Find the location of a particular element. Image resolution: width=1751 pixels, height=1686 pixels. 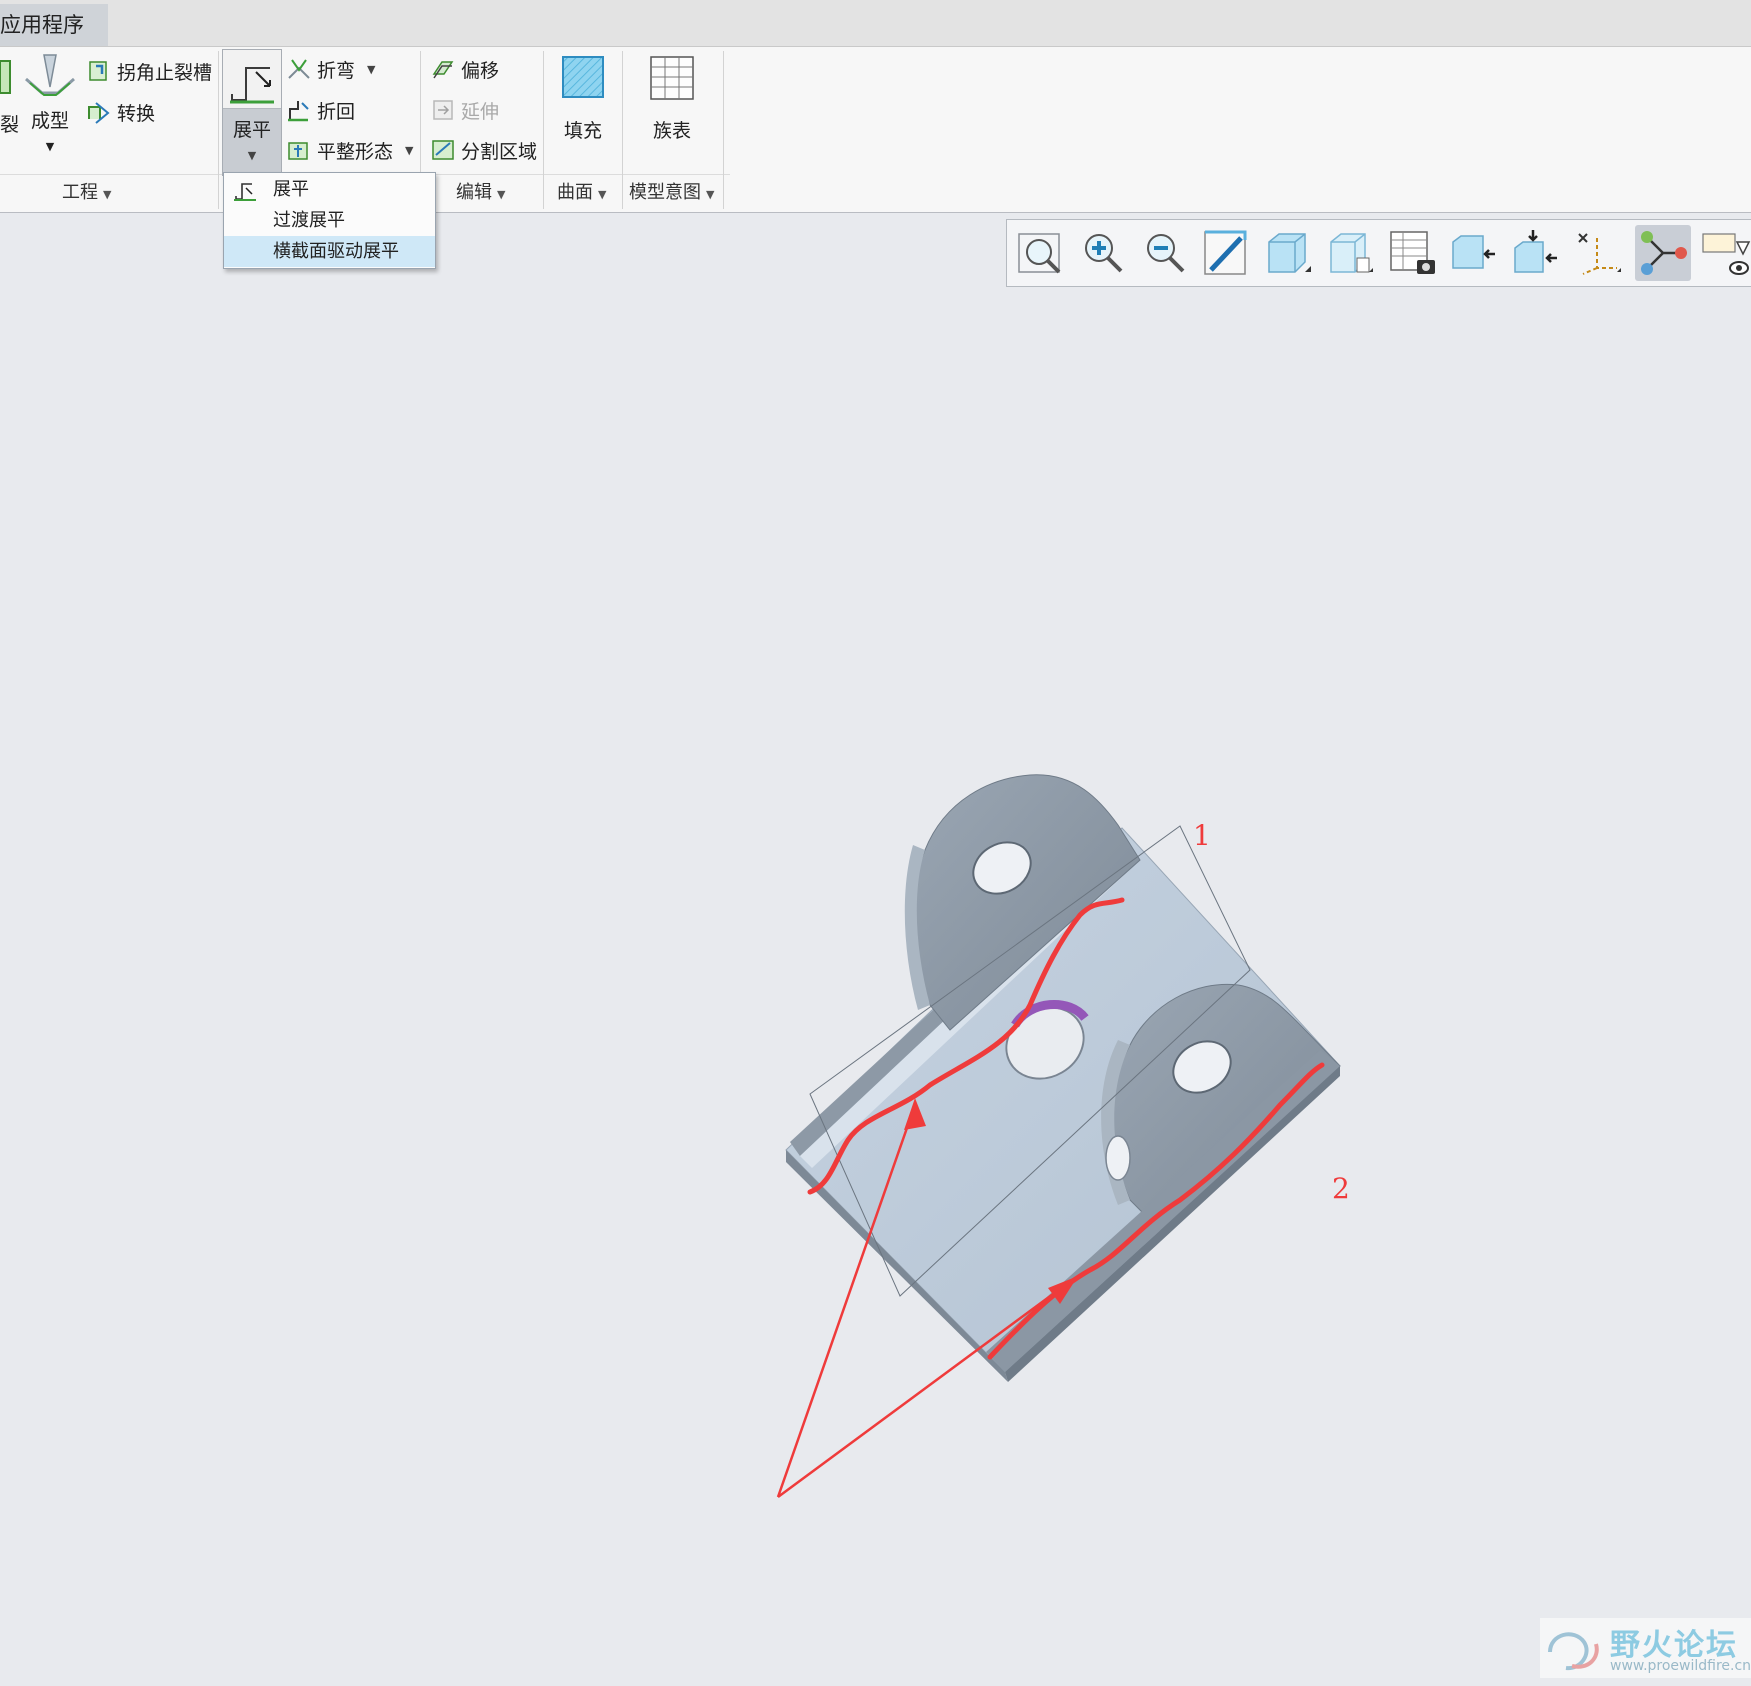

flat-state-button: 平整形态 ▼ is located at coordinates (349, 150).